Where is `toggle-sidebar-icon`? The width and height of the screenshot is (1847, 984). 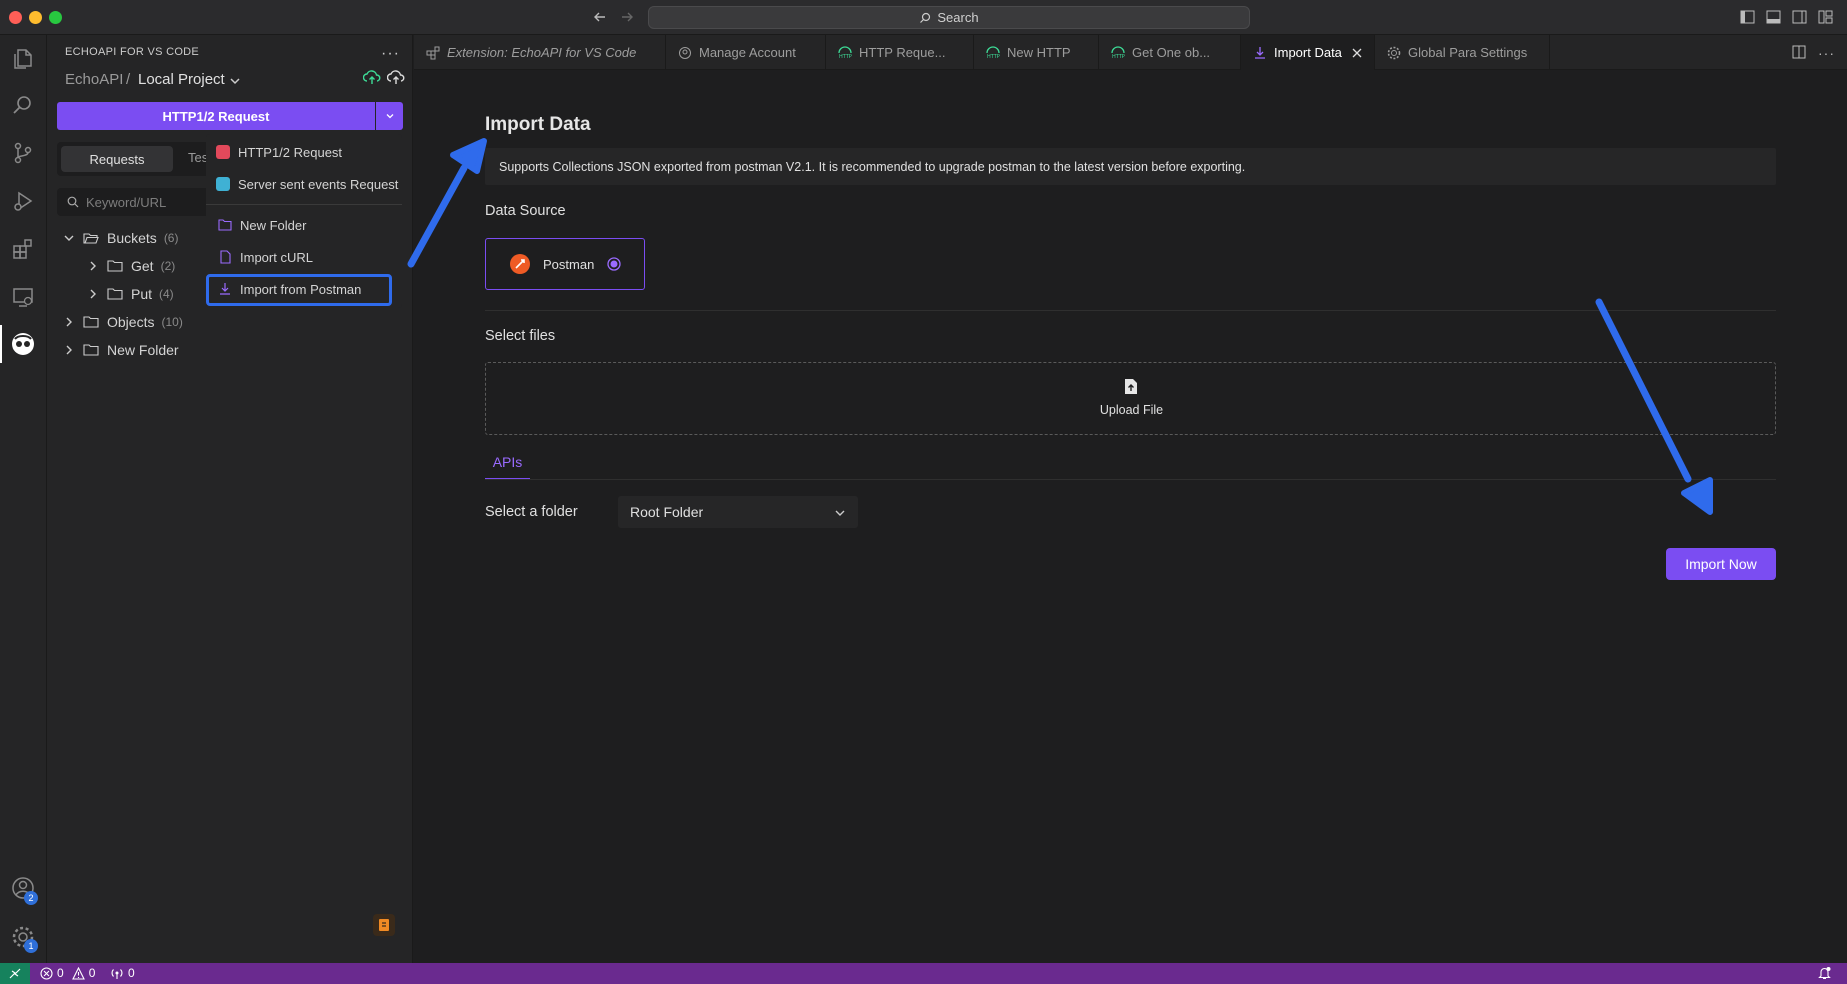
toggle-sidebar-icon is located at coordinates (1747, 17).